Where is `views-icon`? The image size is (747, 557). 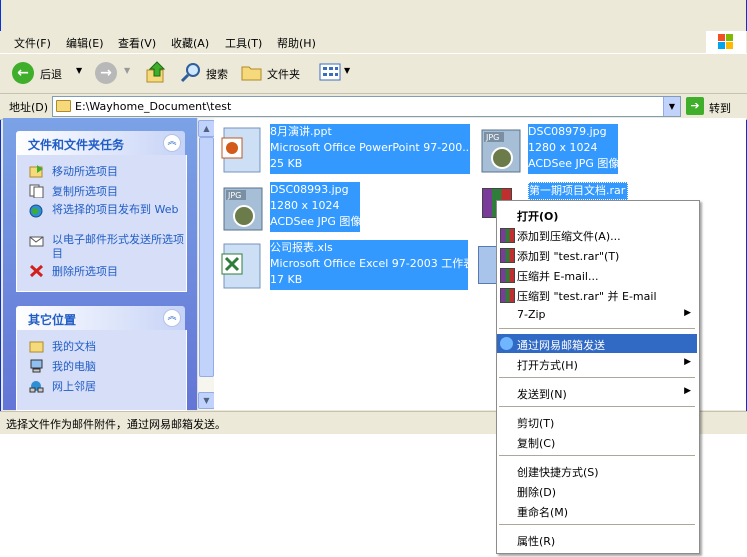
views-icon is located at coordinates (330, 72).